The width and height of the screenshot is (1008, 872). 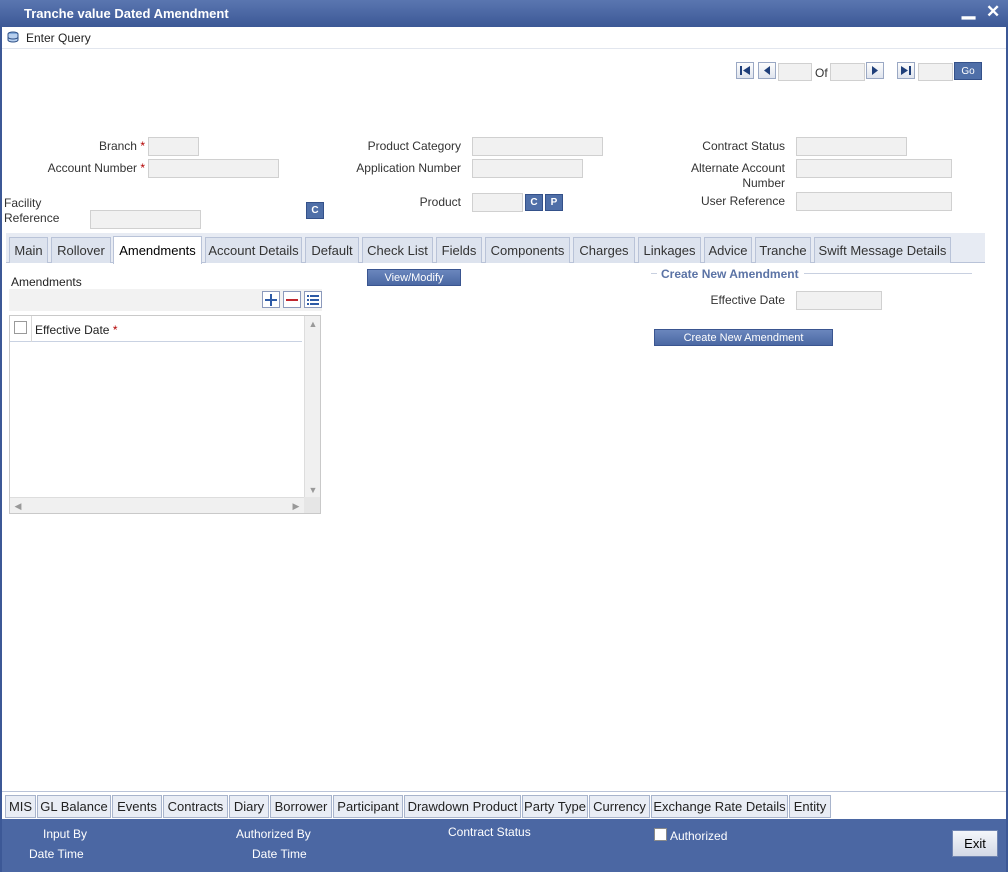 What do you see at coordinates (882, 250) in the screenshot?
I see `tab-swift-message-details: Swift Message Details` at bounding box center [882, 250].